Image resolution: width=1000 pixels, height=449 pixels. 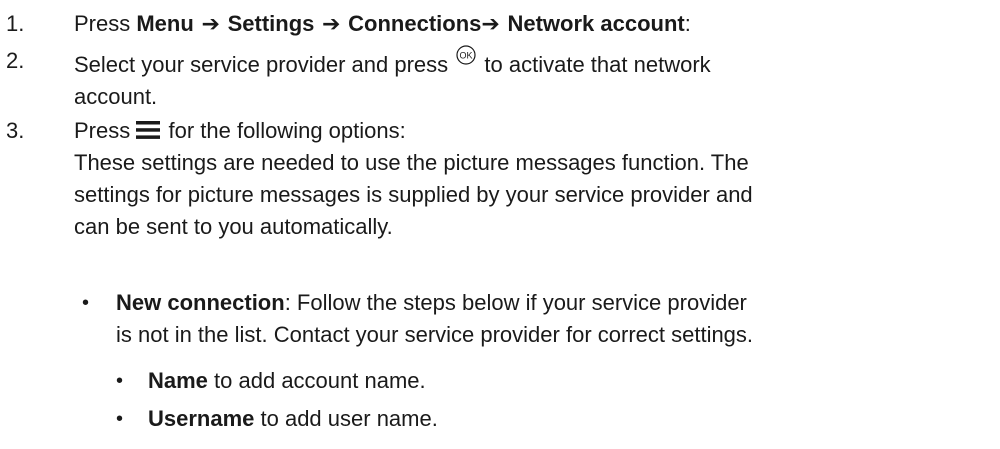 I want to click on sub-option-text: Name to add account name., so click(x=287, y=381).